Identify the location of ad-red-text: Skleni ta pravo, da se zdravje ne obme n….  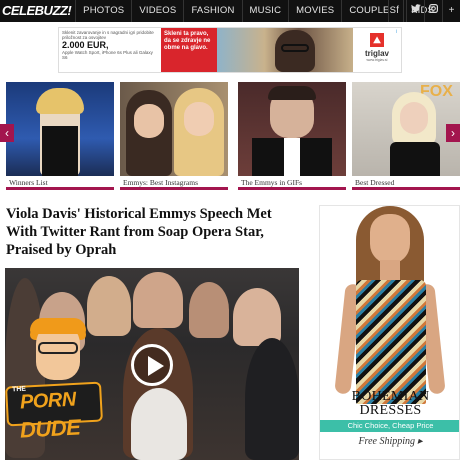
(189, 50).